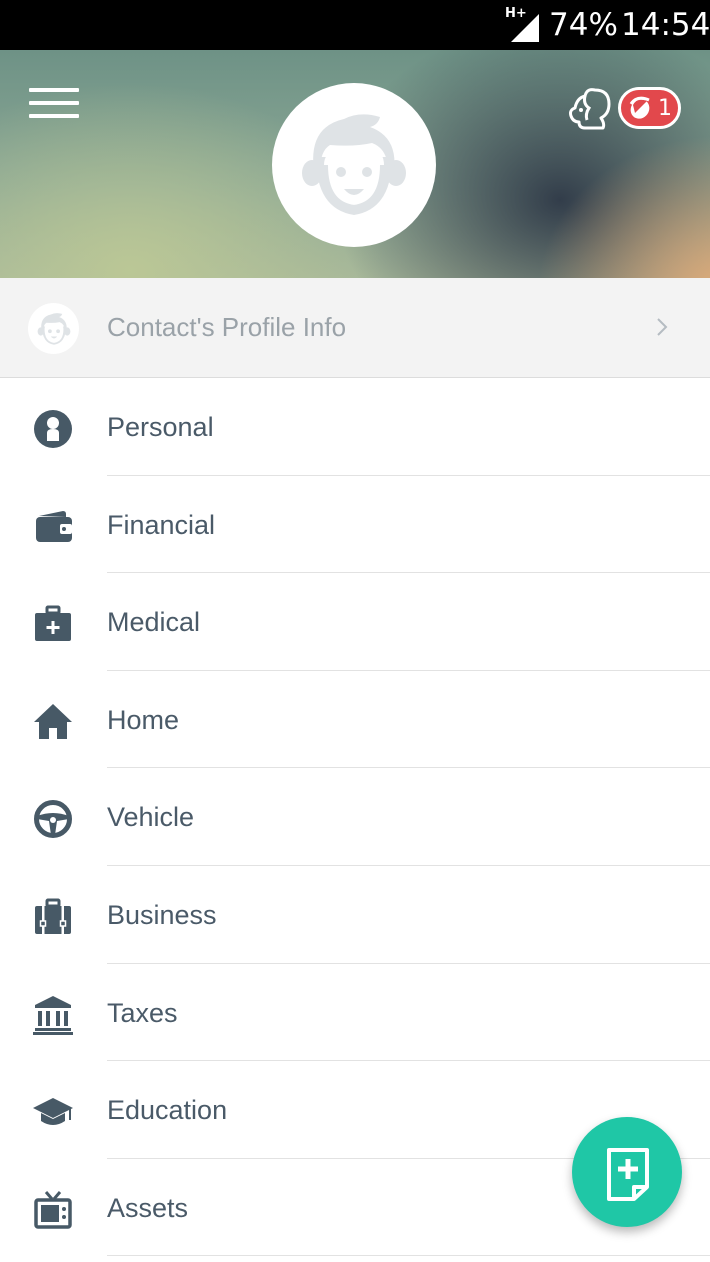  I want to click on briefcase-icon, so click(53, 916).